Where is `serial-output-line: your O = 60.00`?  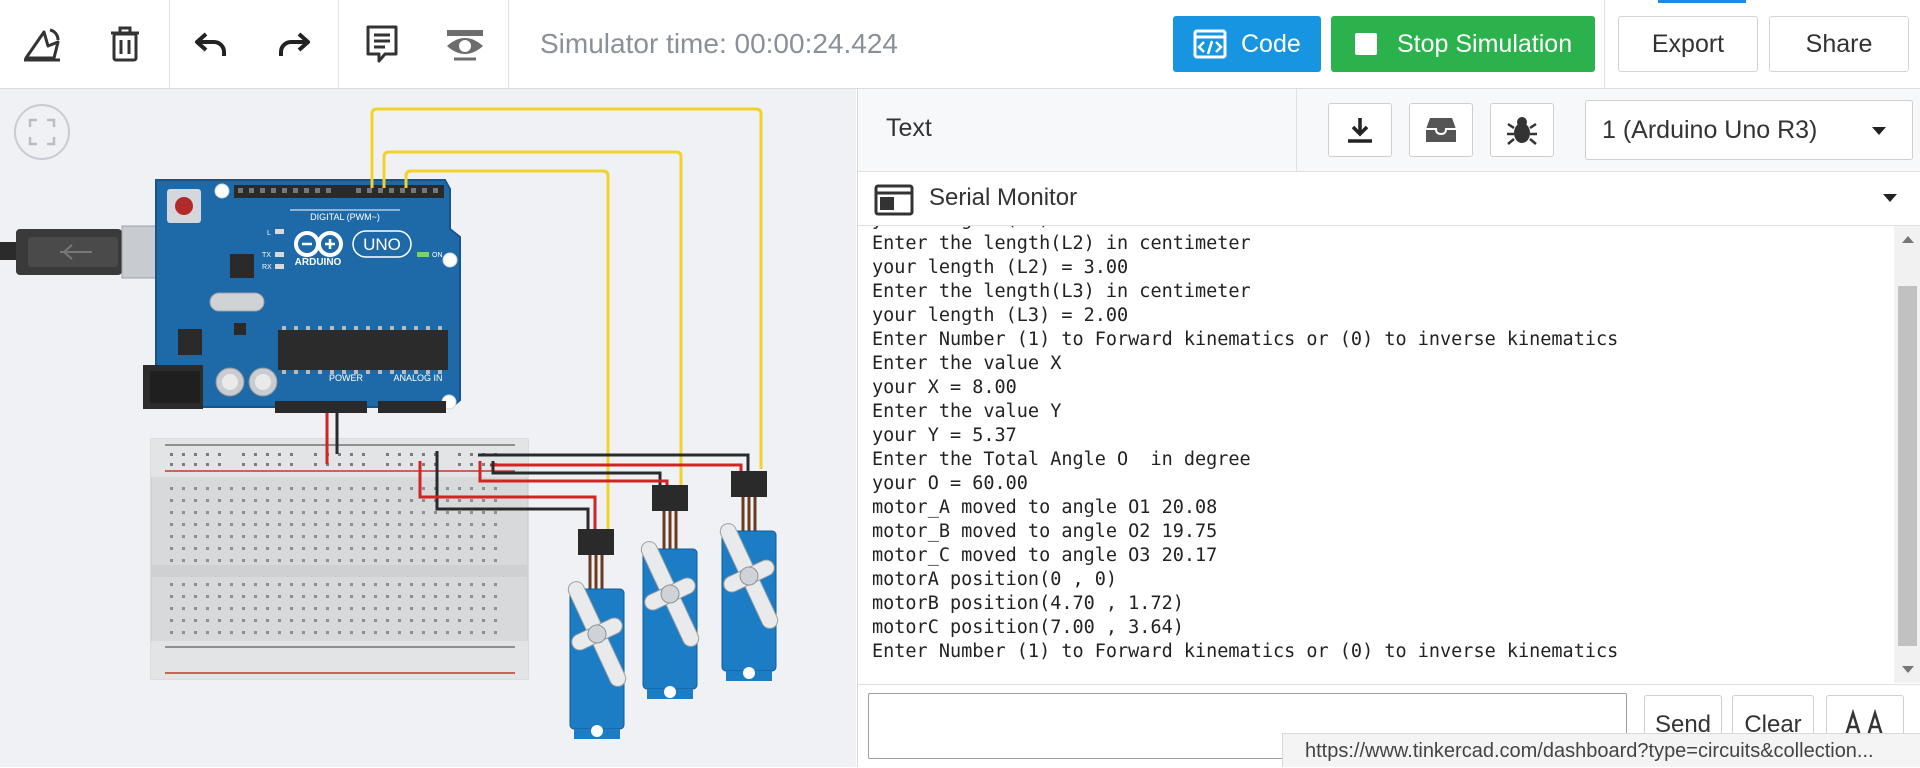
serial-output-line: your O = 60.00 is located at coordinates (950, 483).